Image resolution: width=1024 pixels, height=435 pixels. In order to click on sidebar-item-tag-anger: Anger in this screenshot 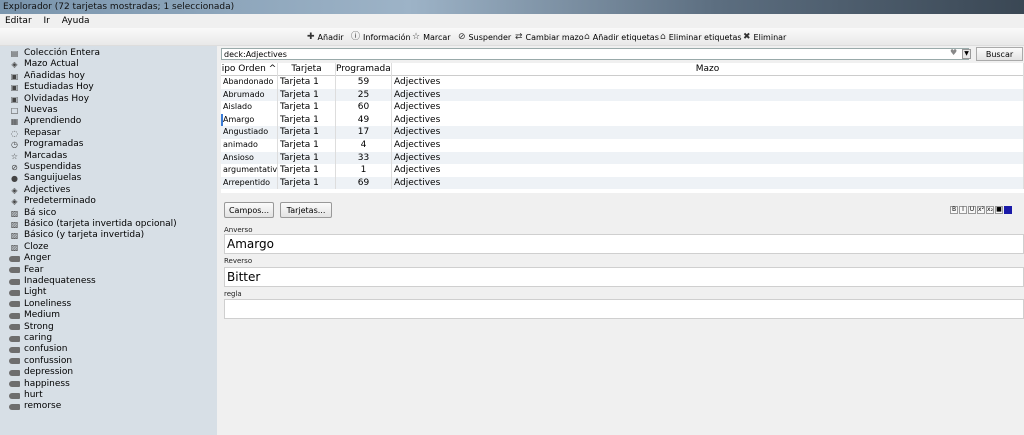, I will do `click(30, 258)`.